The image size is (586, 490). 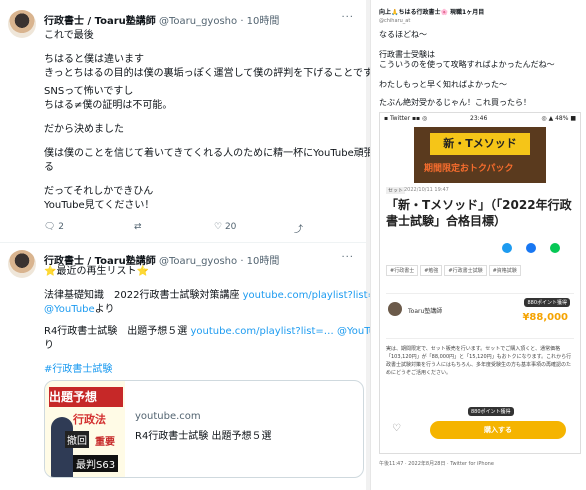 I want to click on card-thumbnail: 出題予想 行政法 撤回 重要 最判S63, so click(x=85, y=429).